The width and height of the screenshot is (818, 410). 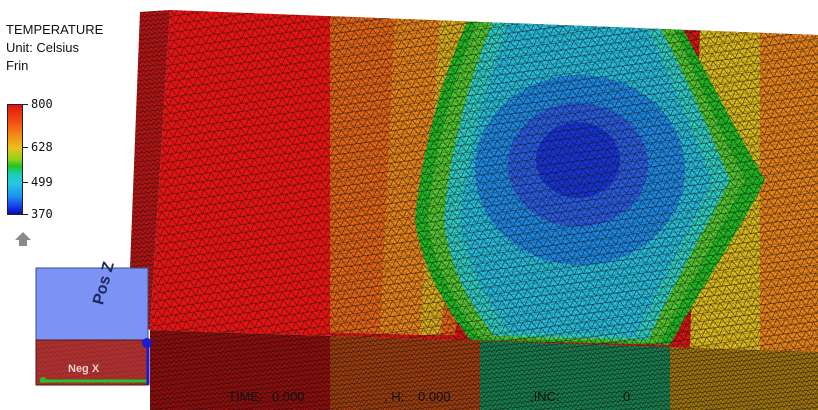 What do you see at coordinates (15, 159) in the screenshot?
I see `legend-color-bar` at bounding box center [15, 159].